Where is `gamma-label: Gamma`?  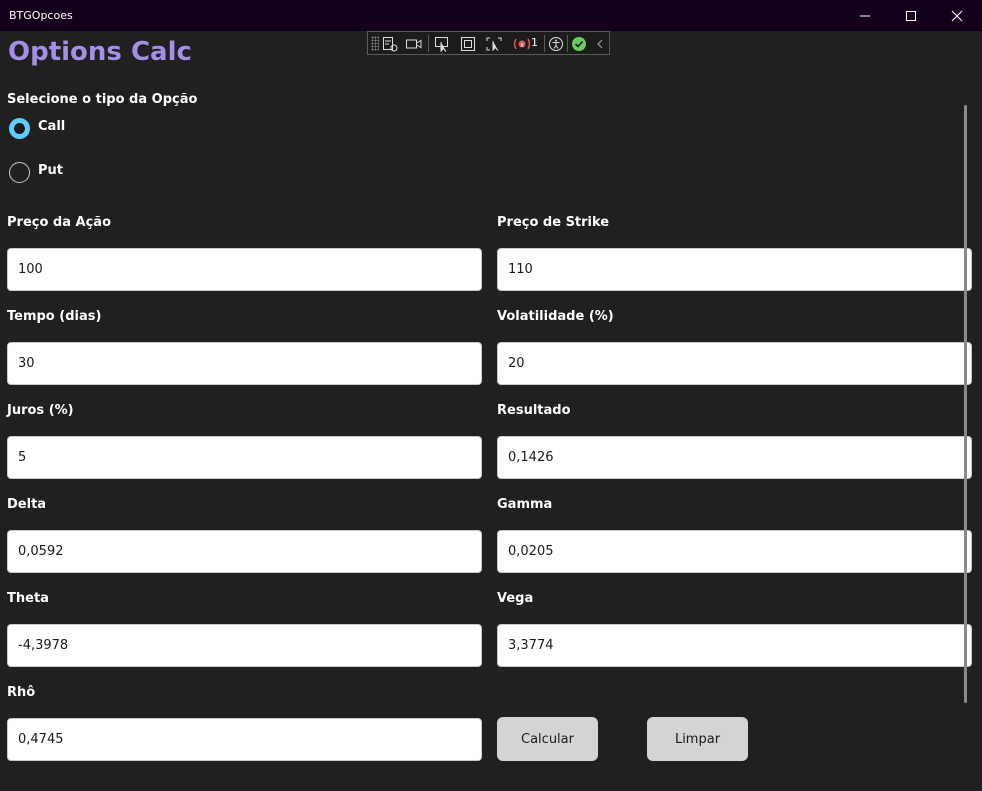
gamma-label: Gamma is located at coordinates (525, 504).